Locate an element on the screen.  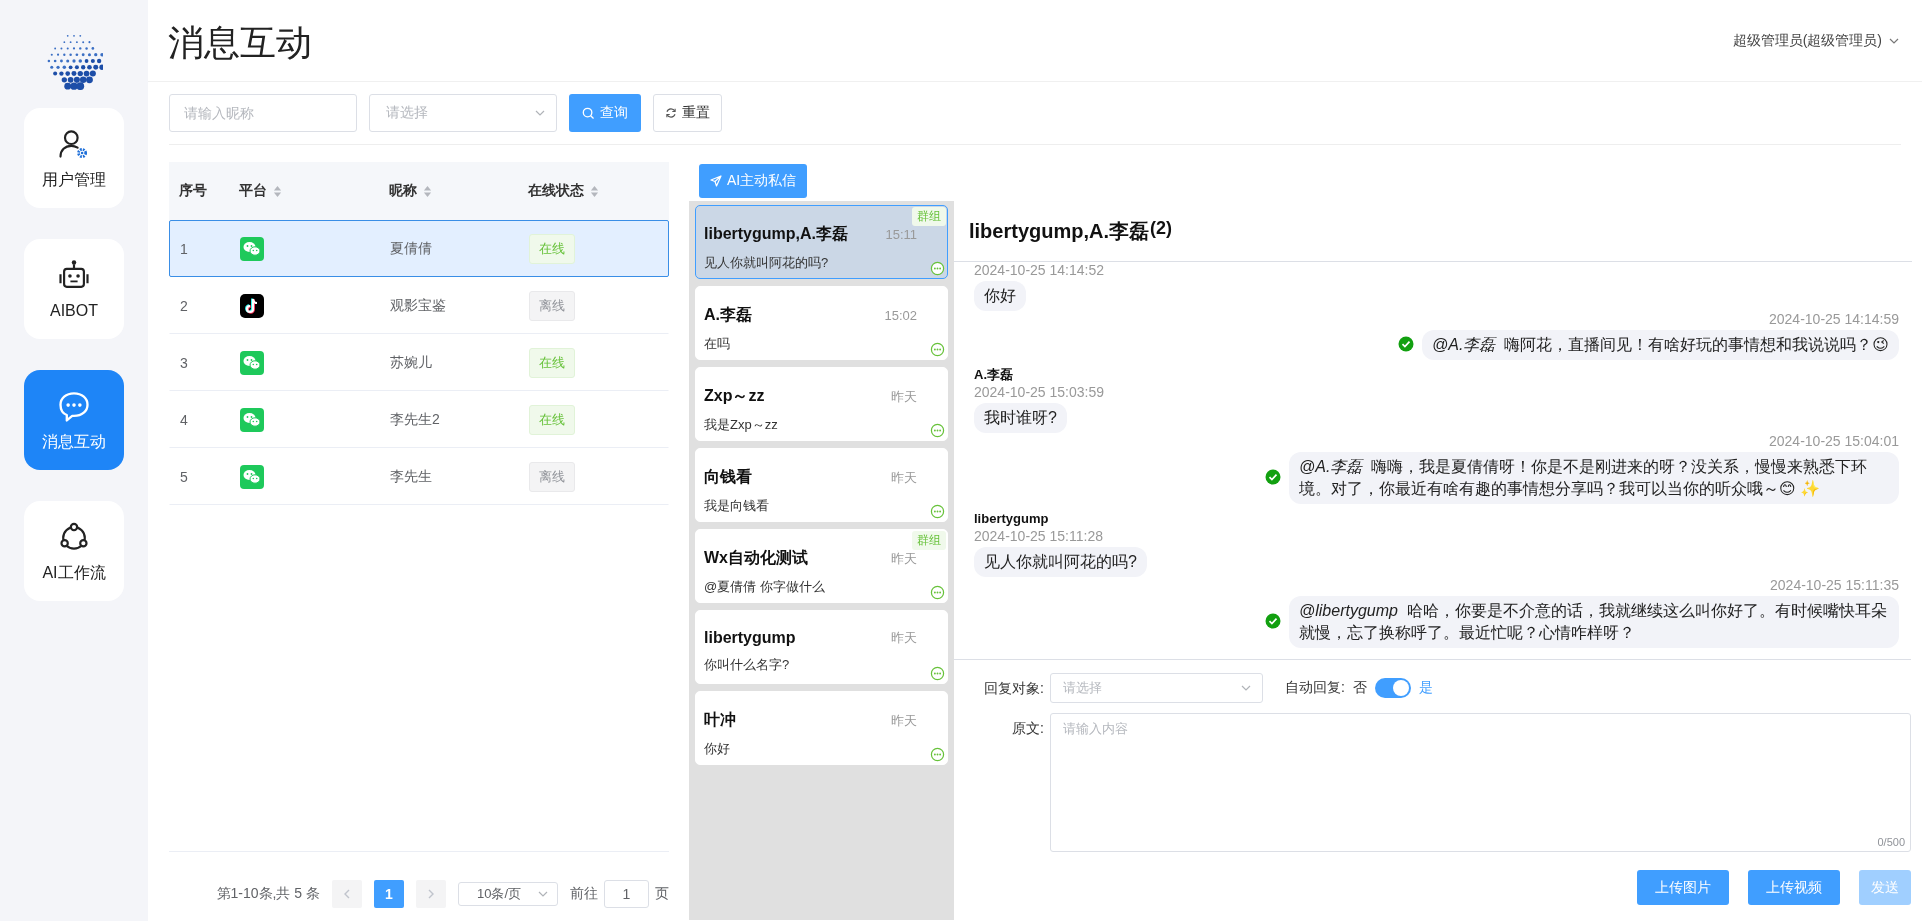
sender-name: libertygump is located at coordinates (1011, 519).